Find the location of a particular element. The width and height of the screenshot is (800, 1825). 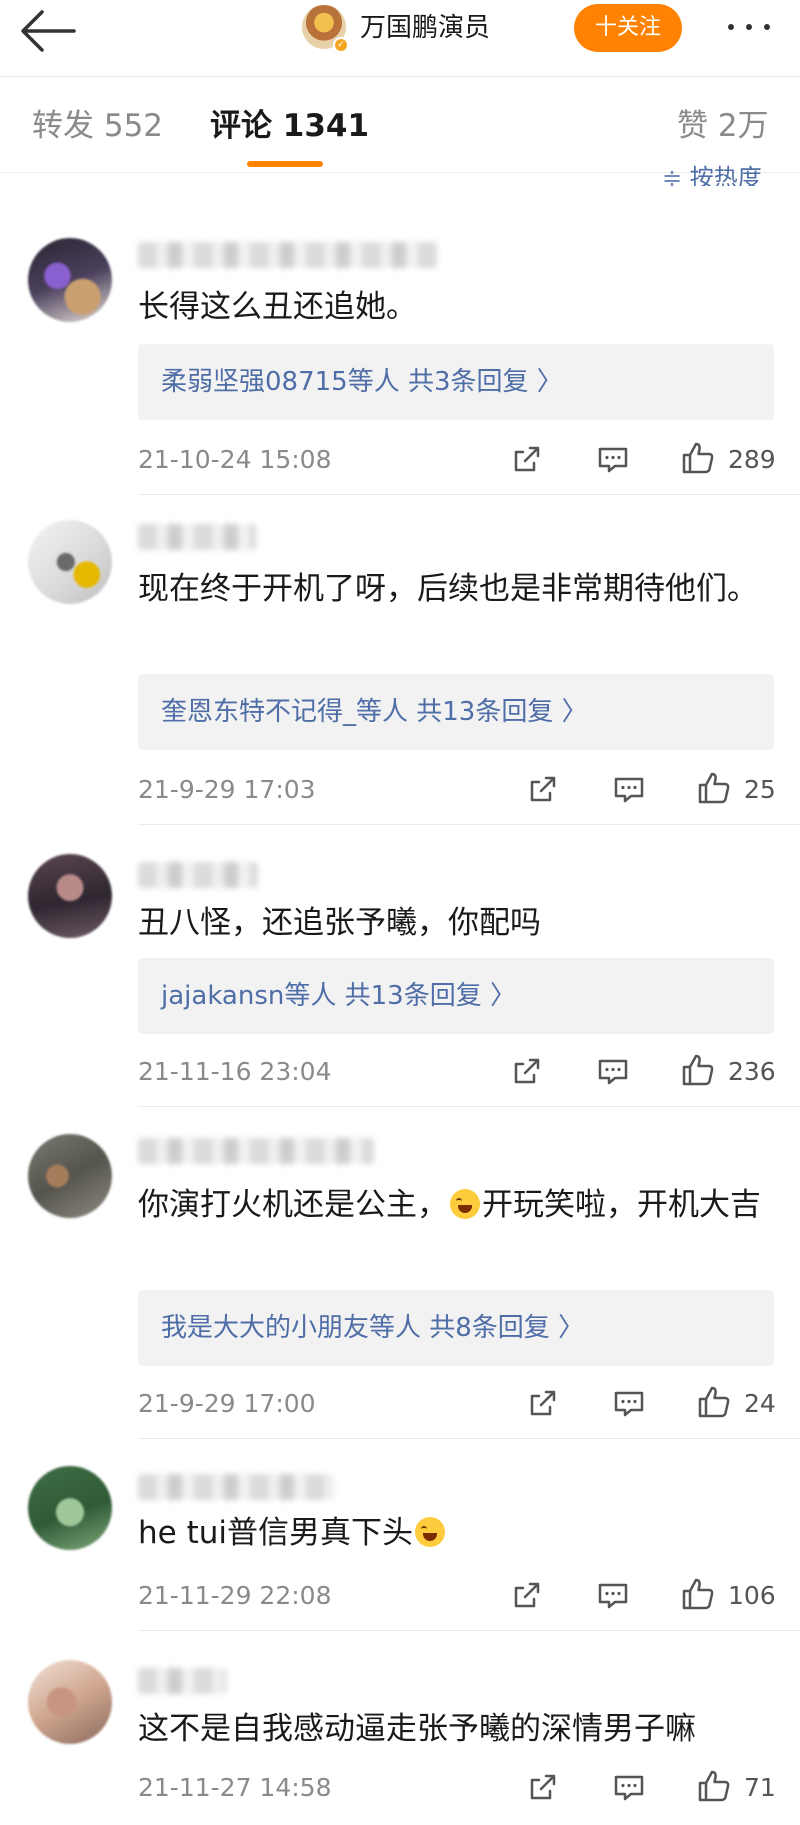

reply-thread-link: jajakansn等人 共13条回复 〉 is located at coordinates (456, 996).